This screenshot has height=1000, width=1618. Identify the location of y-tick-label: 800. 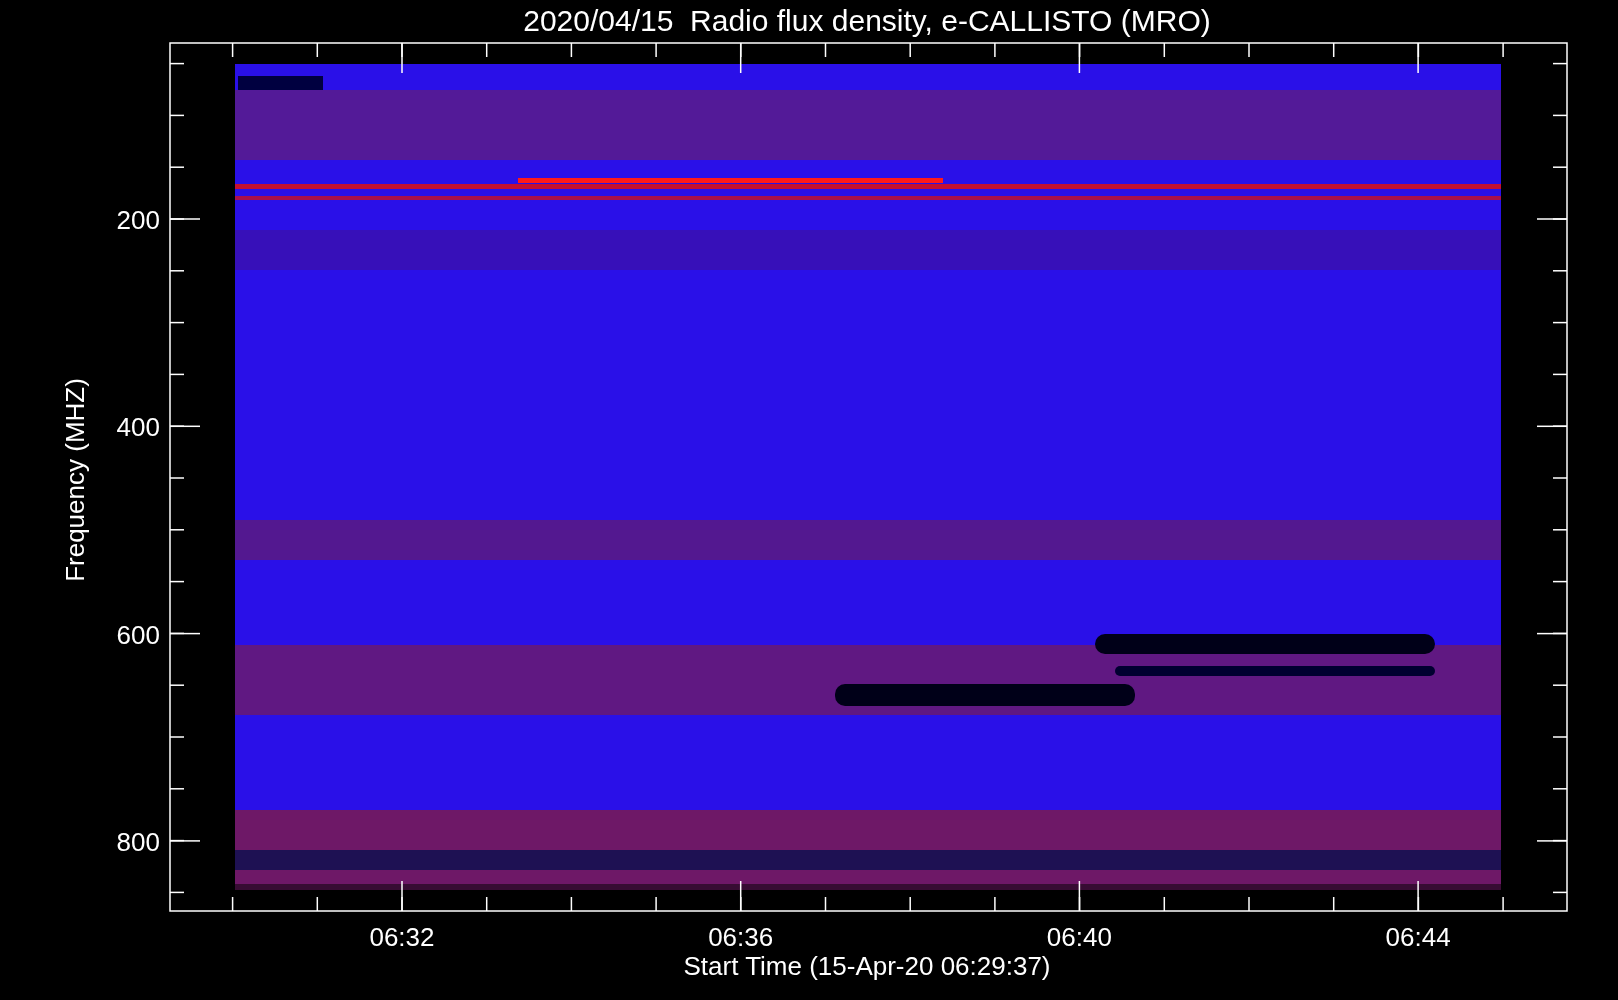
(138, 841).